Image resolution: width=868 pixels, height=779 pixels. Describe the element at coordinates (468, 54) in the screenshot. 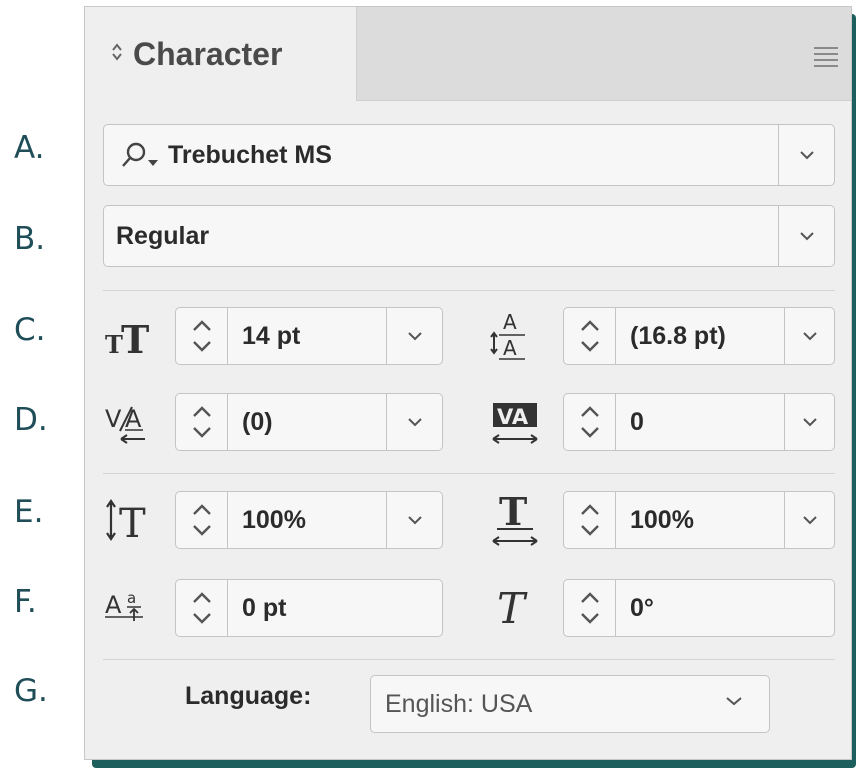

I see `panel-tab-bar: Character` at that location.